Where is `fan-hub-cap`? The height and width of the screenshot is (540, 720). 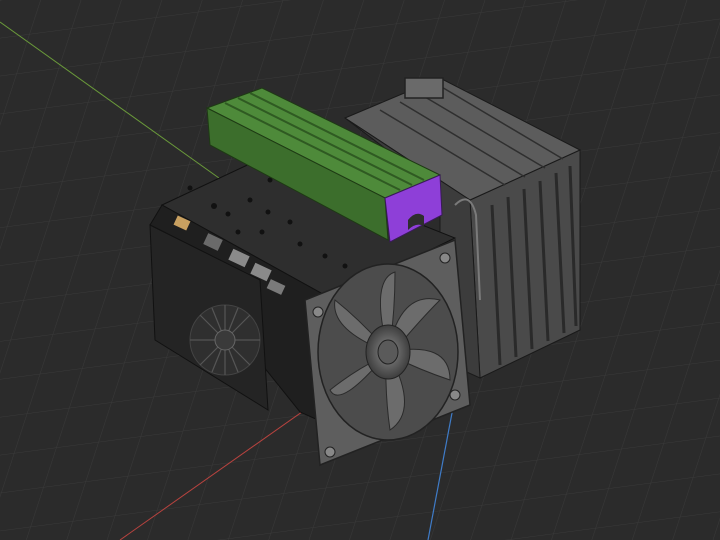 fan-hub-cap is located at coordinates (388, 352).